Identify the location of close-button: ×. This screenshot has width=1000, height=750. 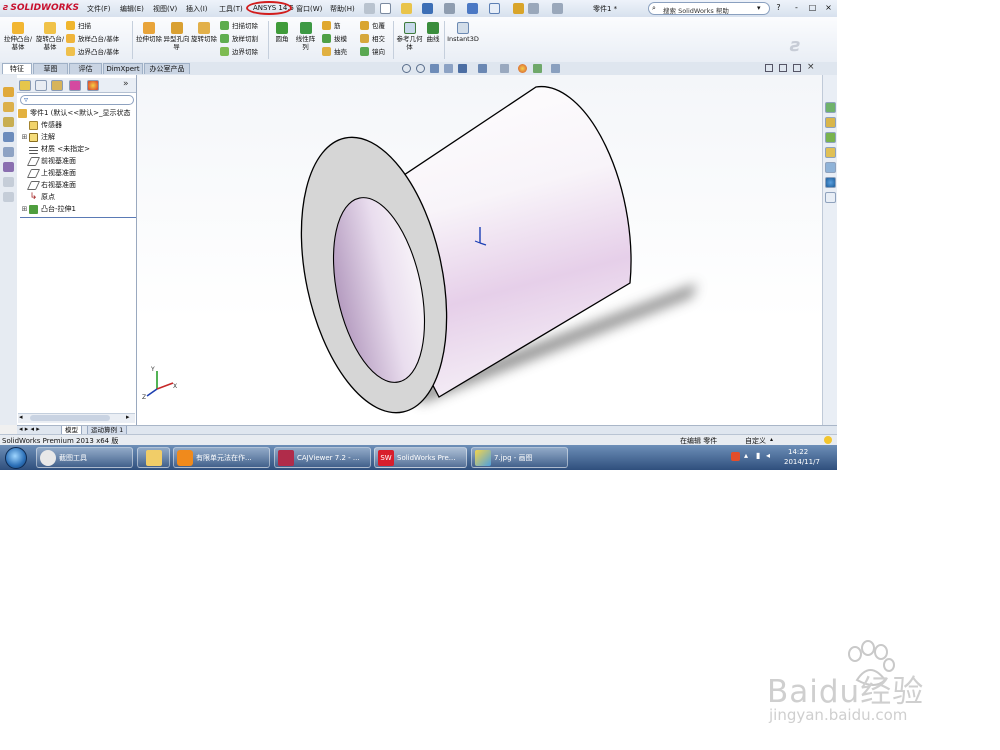
(828, 8).